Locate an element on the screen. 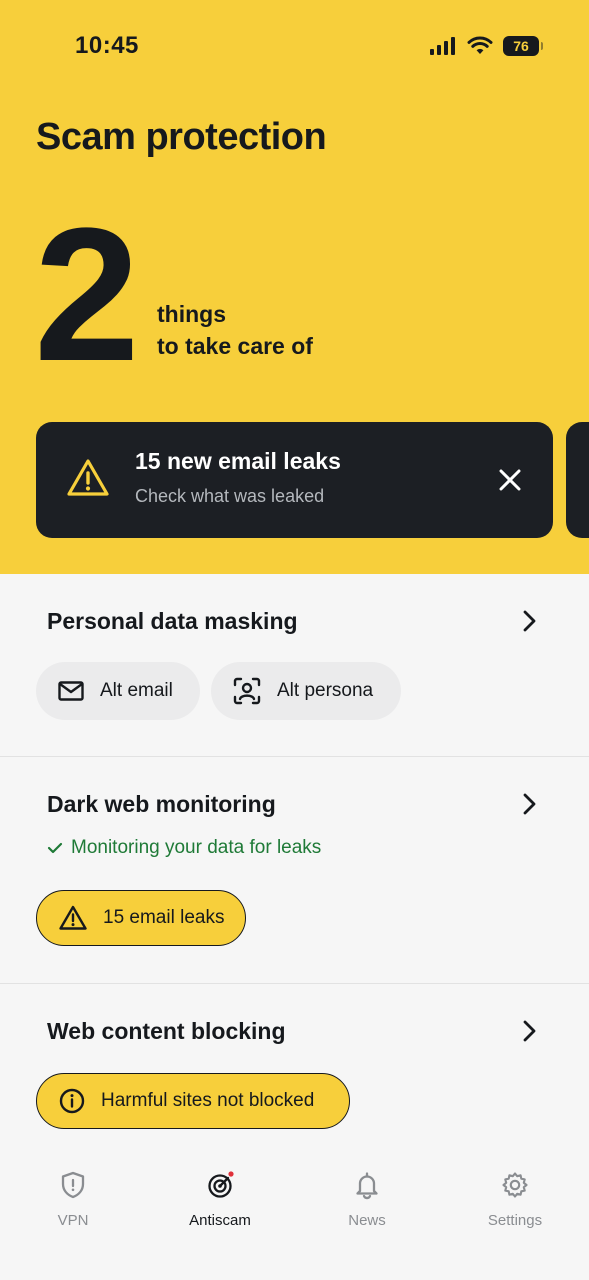 The image size is (589, 1280). mail-icon is located at coordinates (71, 691).